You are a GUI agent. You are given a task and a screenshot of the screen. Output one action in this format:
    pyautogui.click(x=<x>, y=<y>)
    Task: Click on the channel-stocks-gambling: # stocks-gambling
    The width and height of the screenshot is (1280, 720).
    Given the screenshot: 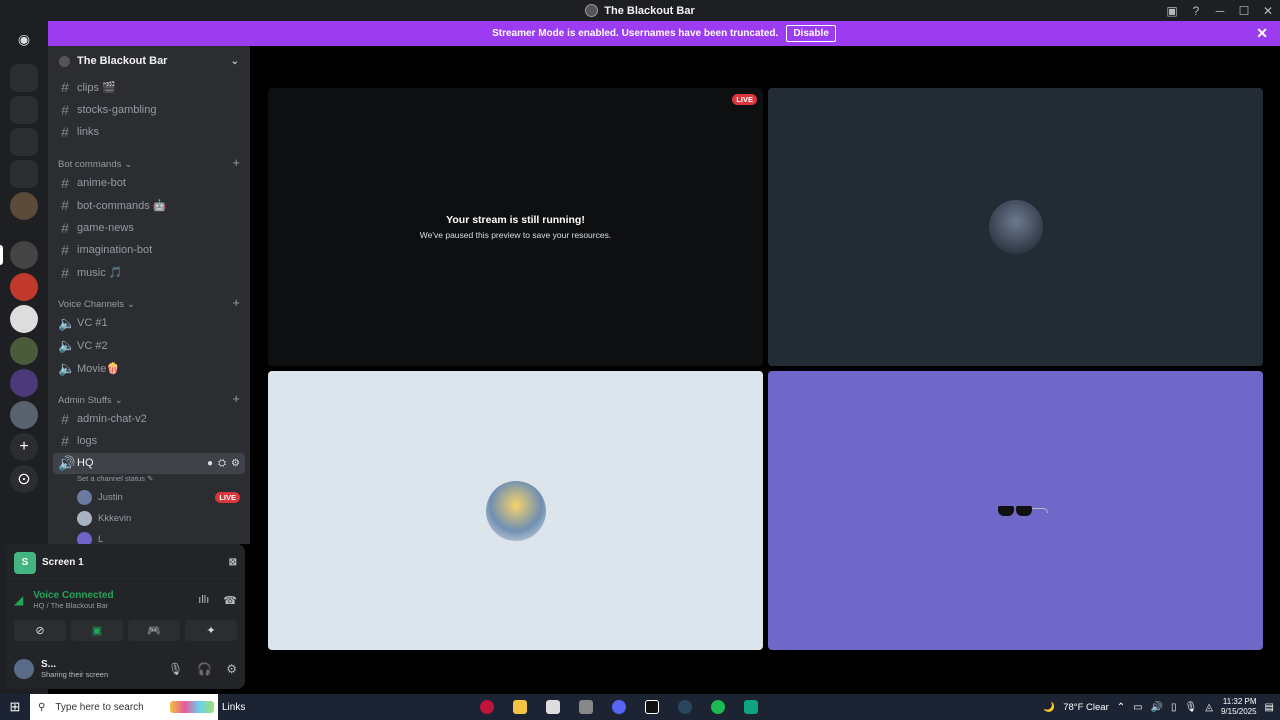 What is the action you would take?
    pyautogui.click(x=149, y=110)
    